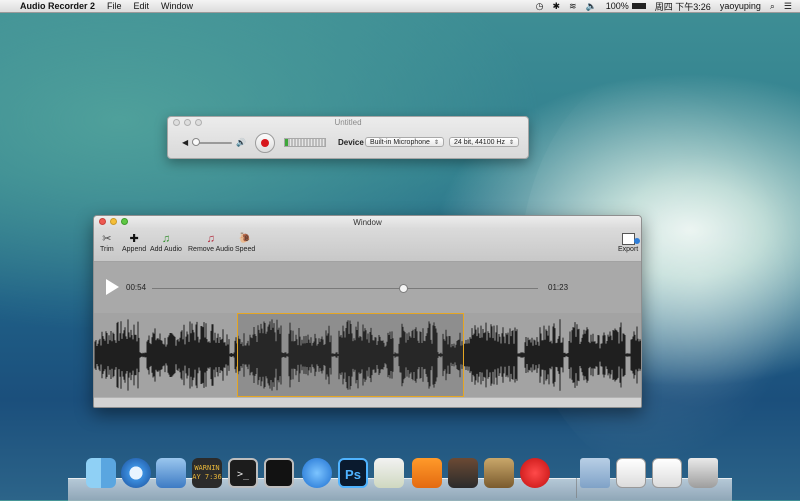 The width and height of the screenshot is (800, 501). I want to click on user-name: yaoyuping, so click(740, 6).